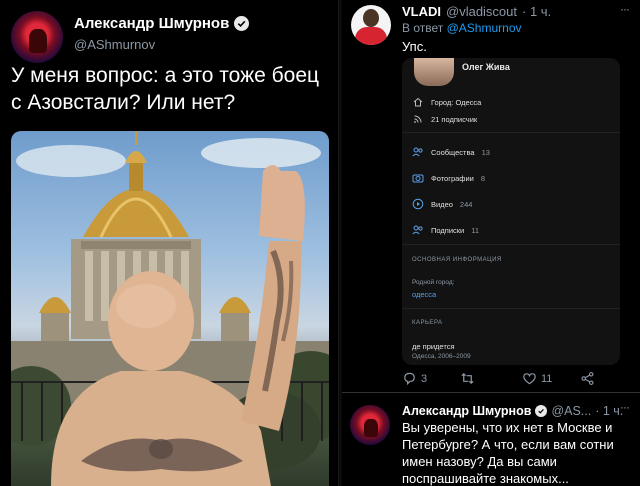  Describe the element at coordinates (444, 119) in the screenshot. I see `profile-followers-row: 21 подписчик` at that location.